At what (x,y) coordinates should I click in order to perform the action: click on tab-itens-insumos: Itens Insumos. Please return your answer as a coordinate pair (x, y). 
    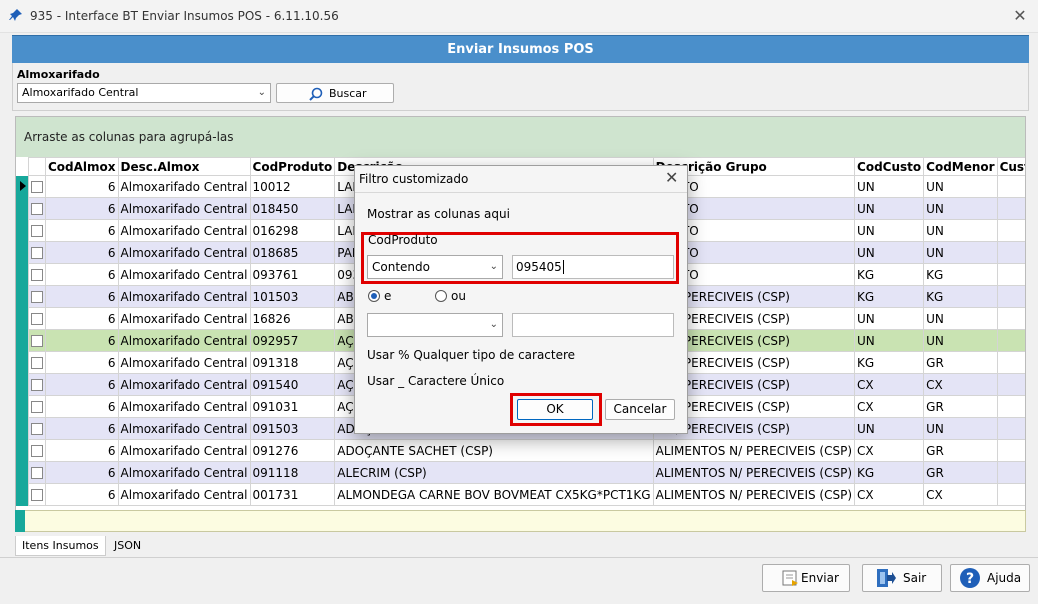
    Looking at the image, I should click on (60, 546).